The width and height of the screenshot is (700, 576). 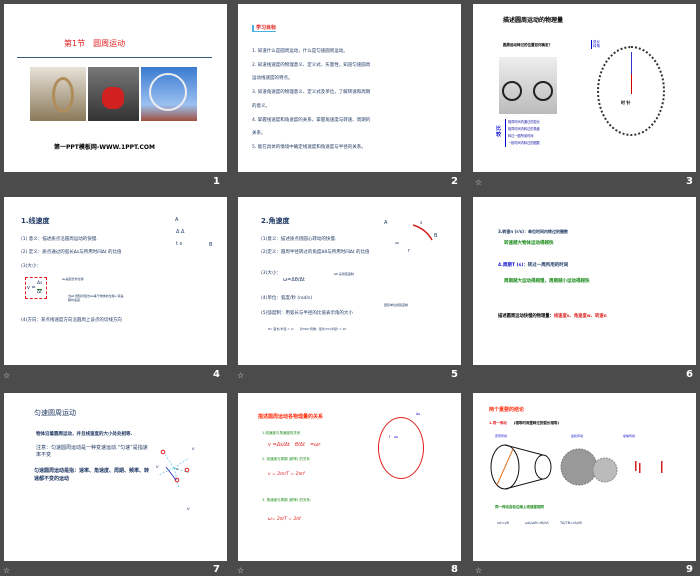 What do you see at coordinates (344, 274) in the screenshot?
I see `note: Δθ 采用弧度制` at bounding box center [344, 274].